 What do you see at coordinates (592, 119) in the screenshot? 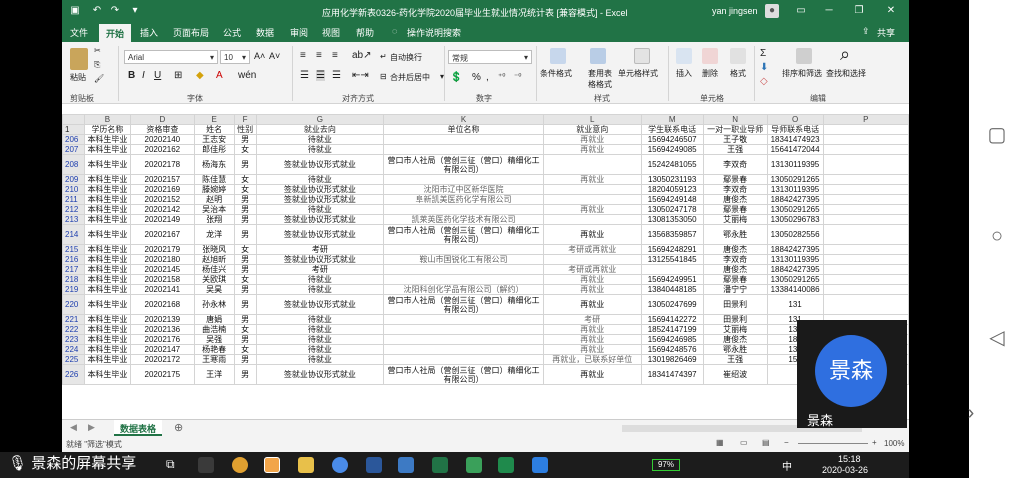
I see `column-header: L` at bounding box center [592, 119].